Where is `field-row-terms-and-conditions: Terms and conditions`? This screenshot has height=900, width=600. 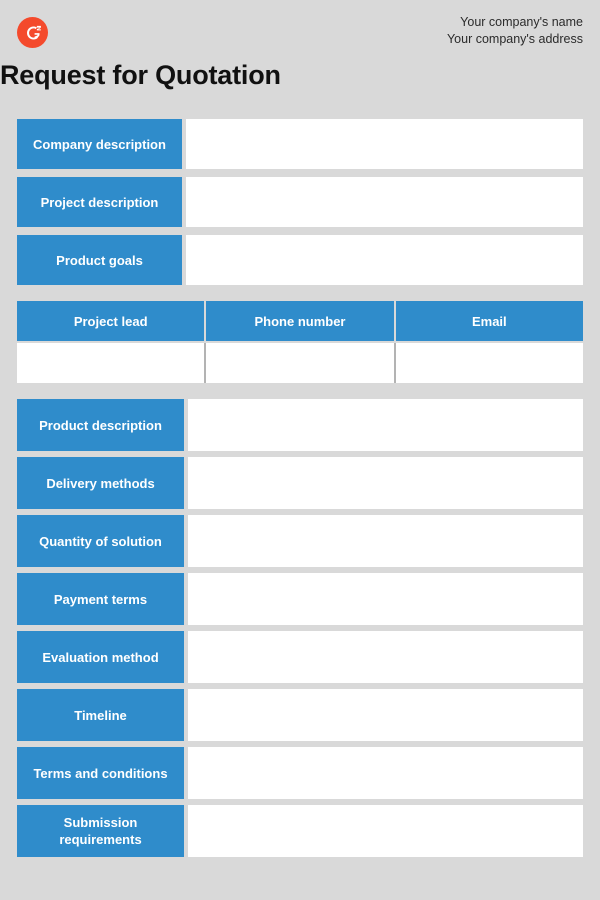
field-row-terms-and-conditions: Terms and conditions is located at coordinates (300, 773).